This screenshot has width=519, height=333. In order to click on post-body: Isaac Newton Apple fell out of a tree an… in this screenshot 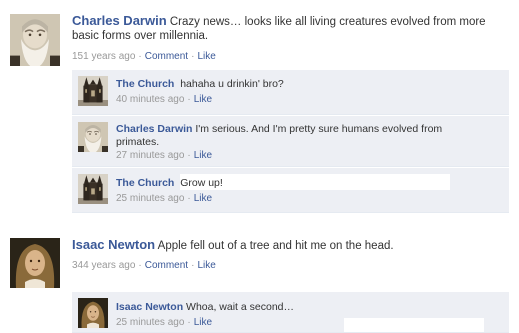, I will do `click(292, 245)`.